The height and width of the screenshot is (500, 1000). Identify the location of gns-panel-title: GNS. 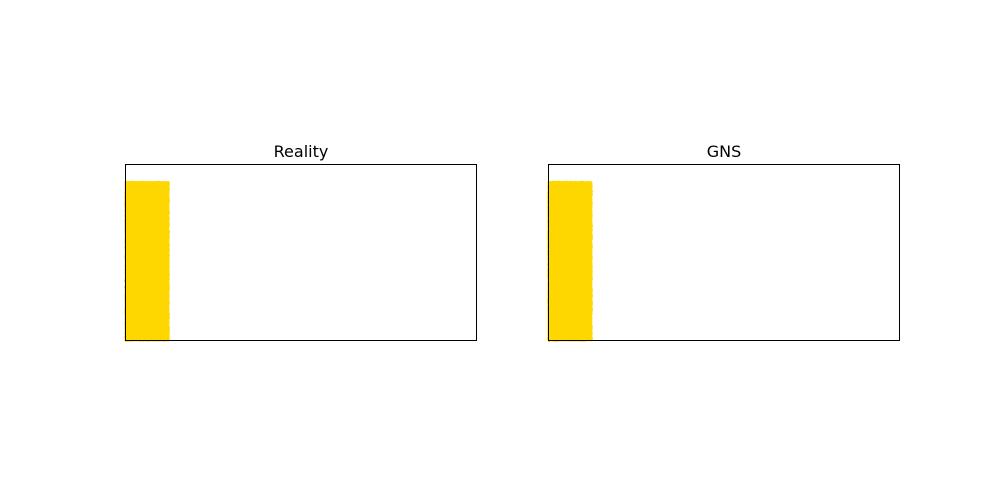
(724, 151).